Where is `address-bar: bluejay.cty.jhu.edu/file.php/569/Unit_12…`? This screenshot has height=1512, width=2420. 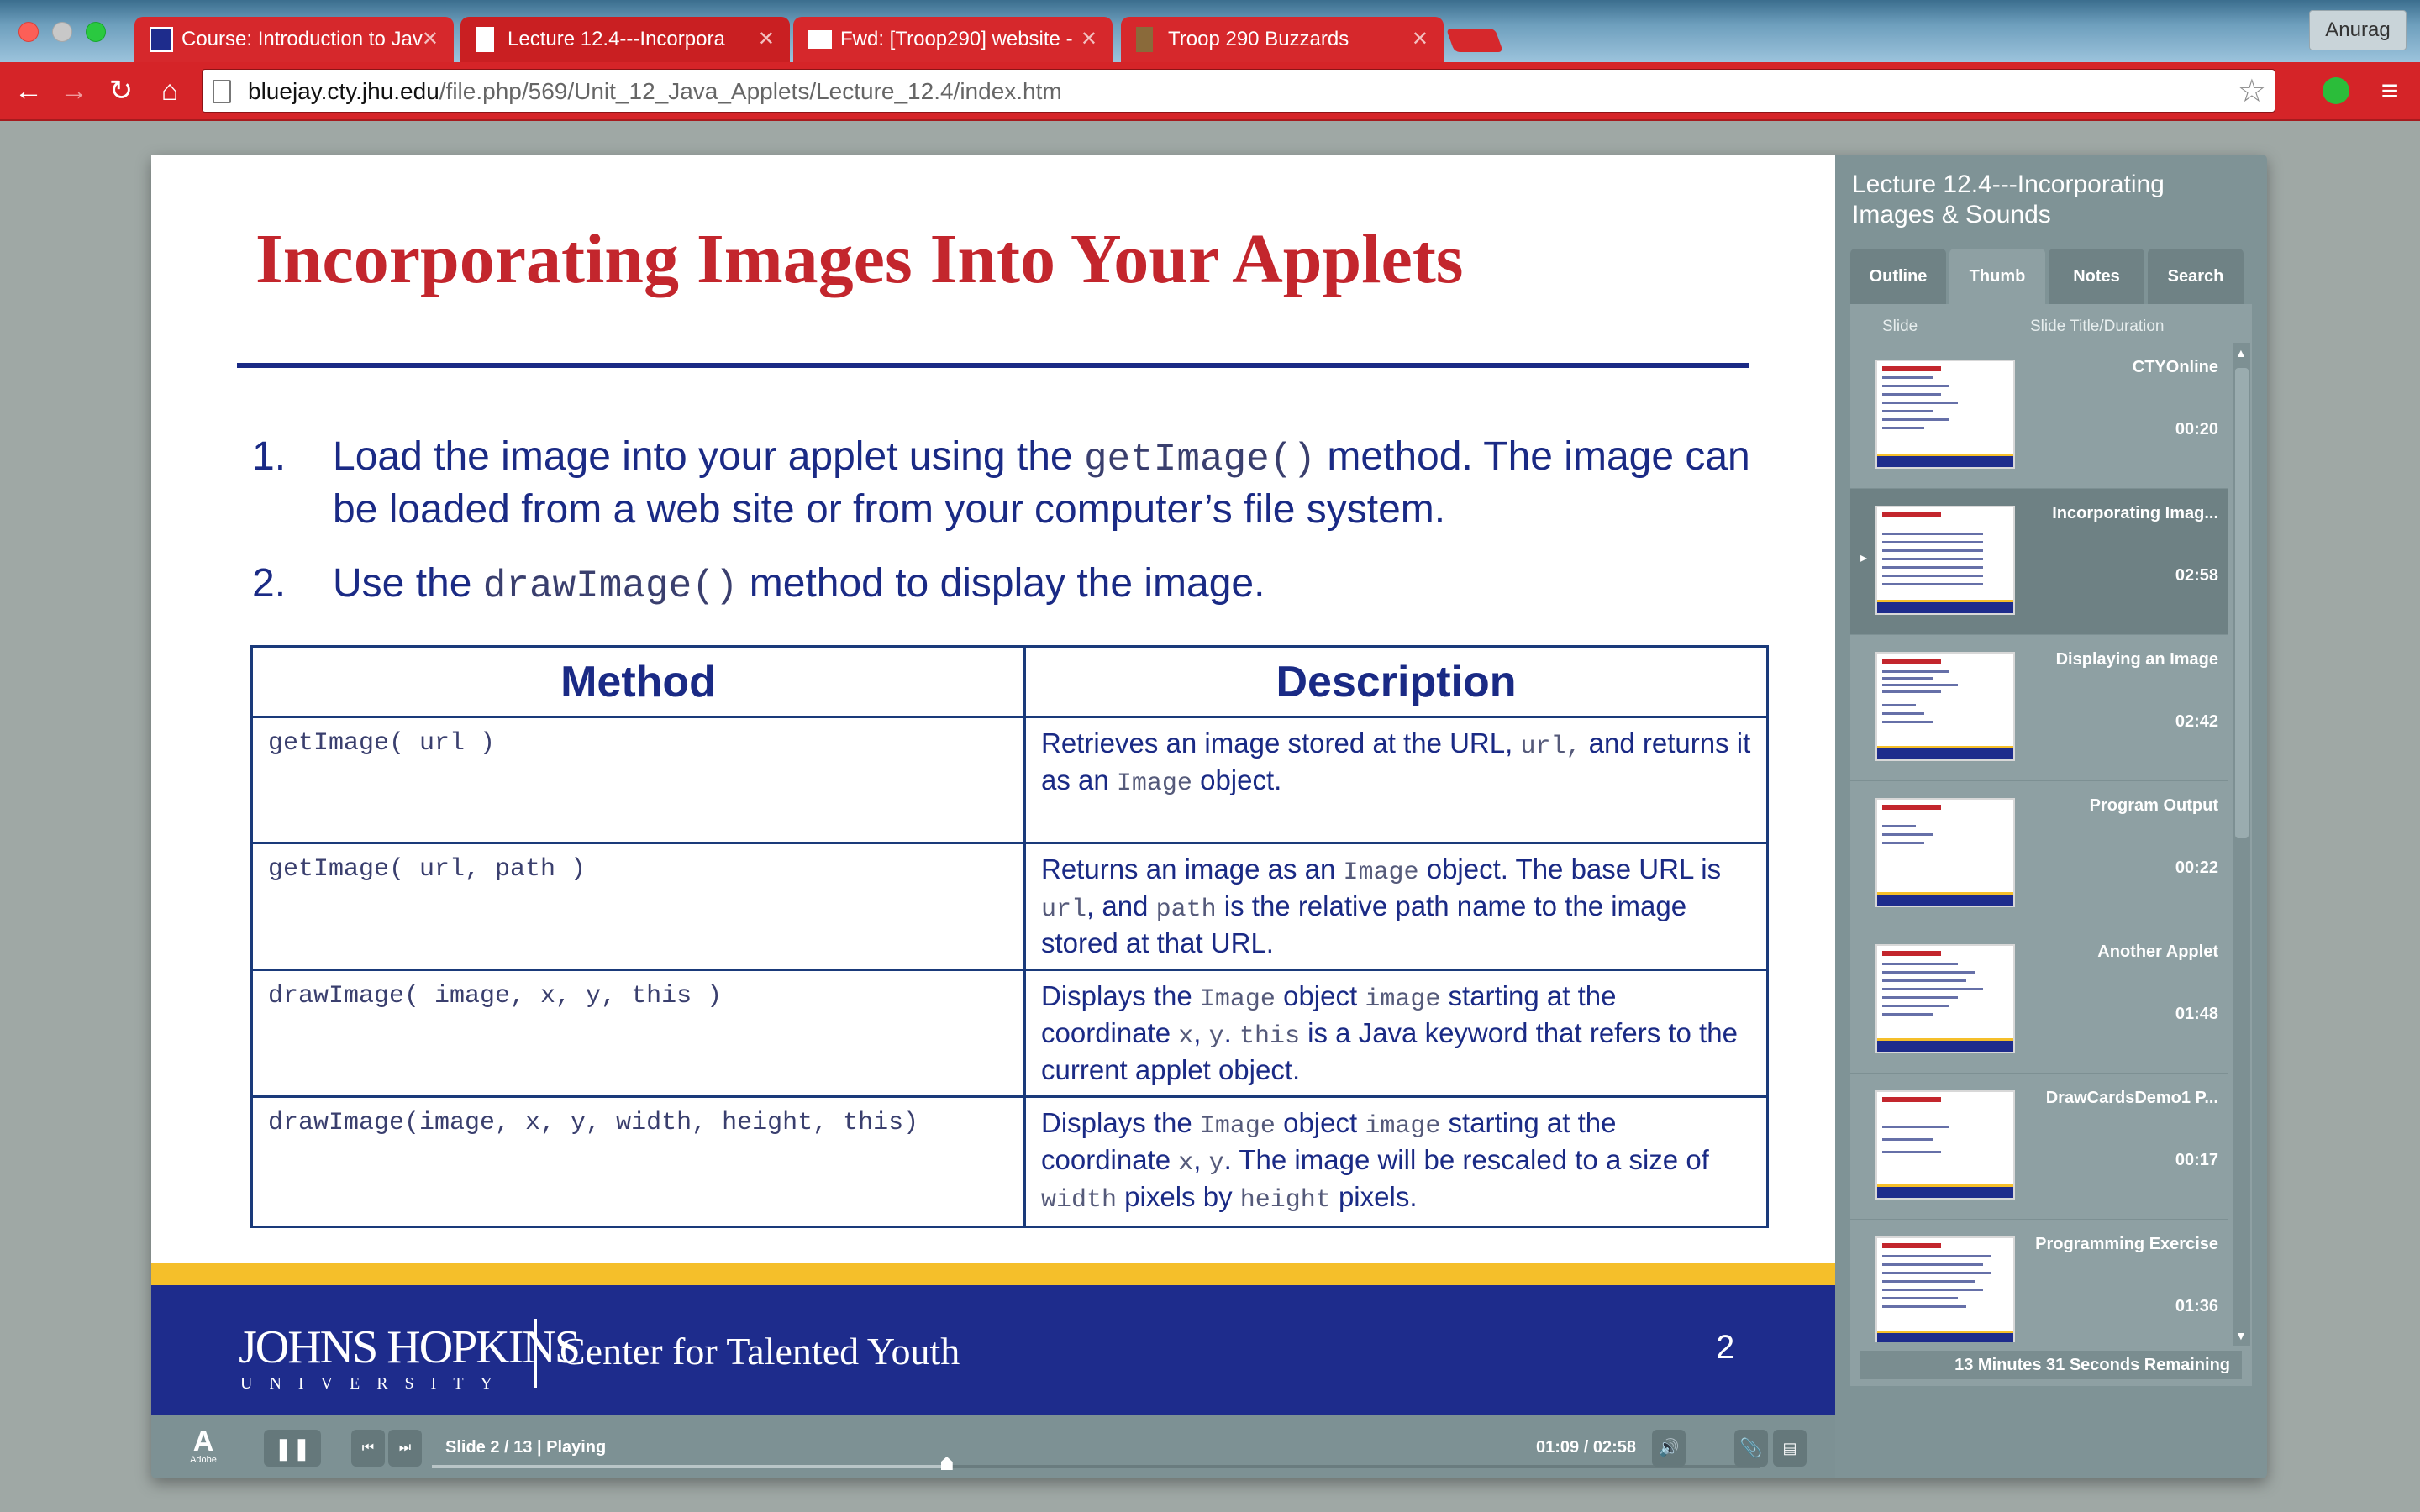 address-bar: bluejay.cty.jhu.edu/file.php/569/Unit_12… is located at coordinates (1238, 91).